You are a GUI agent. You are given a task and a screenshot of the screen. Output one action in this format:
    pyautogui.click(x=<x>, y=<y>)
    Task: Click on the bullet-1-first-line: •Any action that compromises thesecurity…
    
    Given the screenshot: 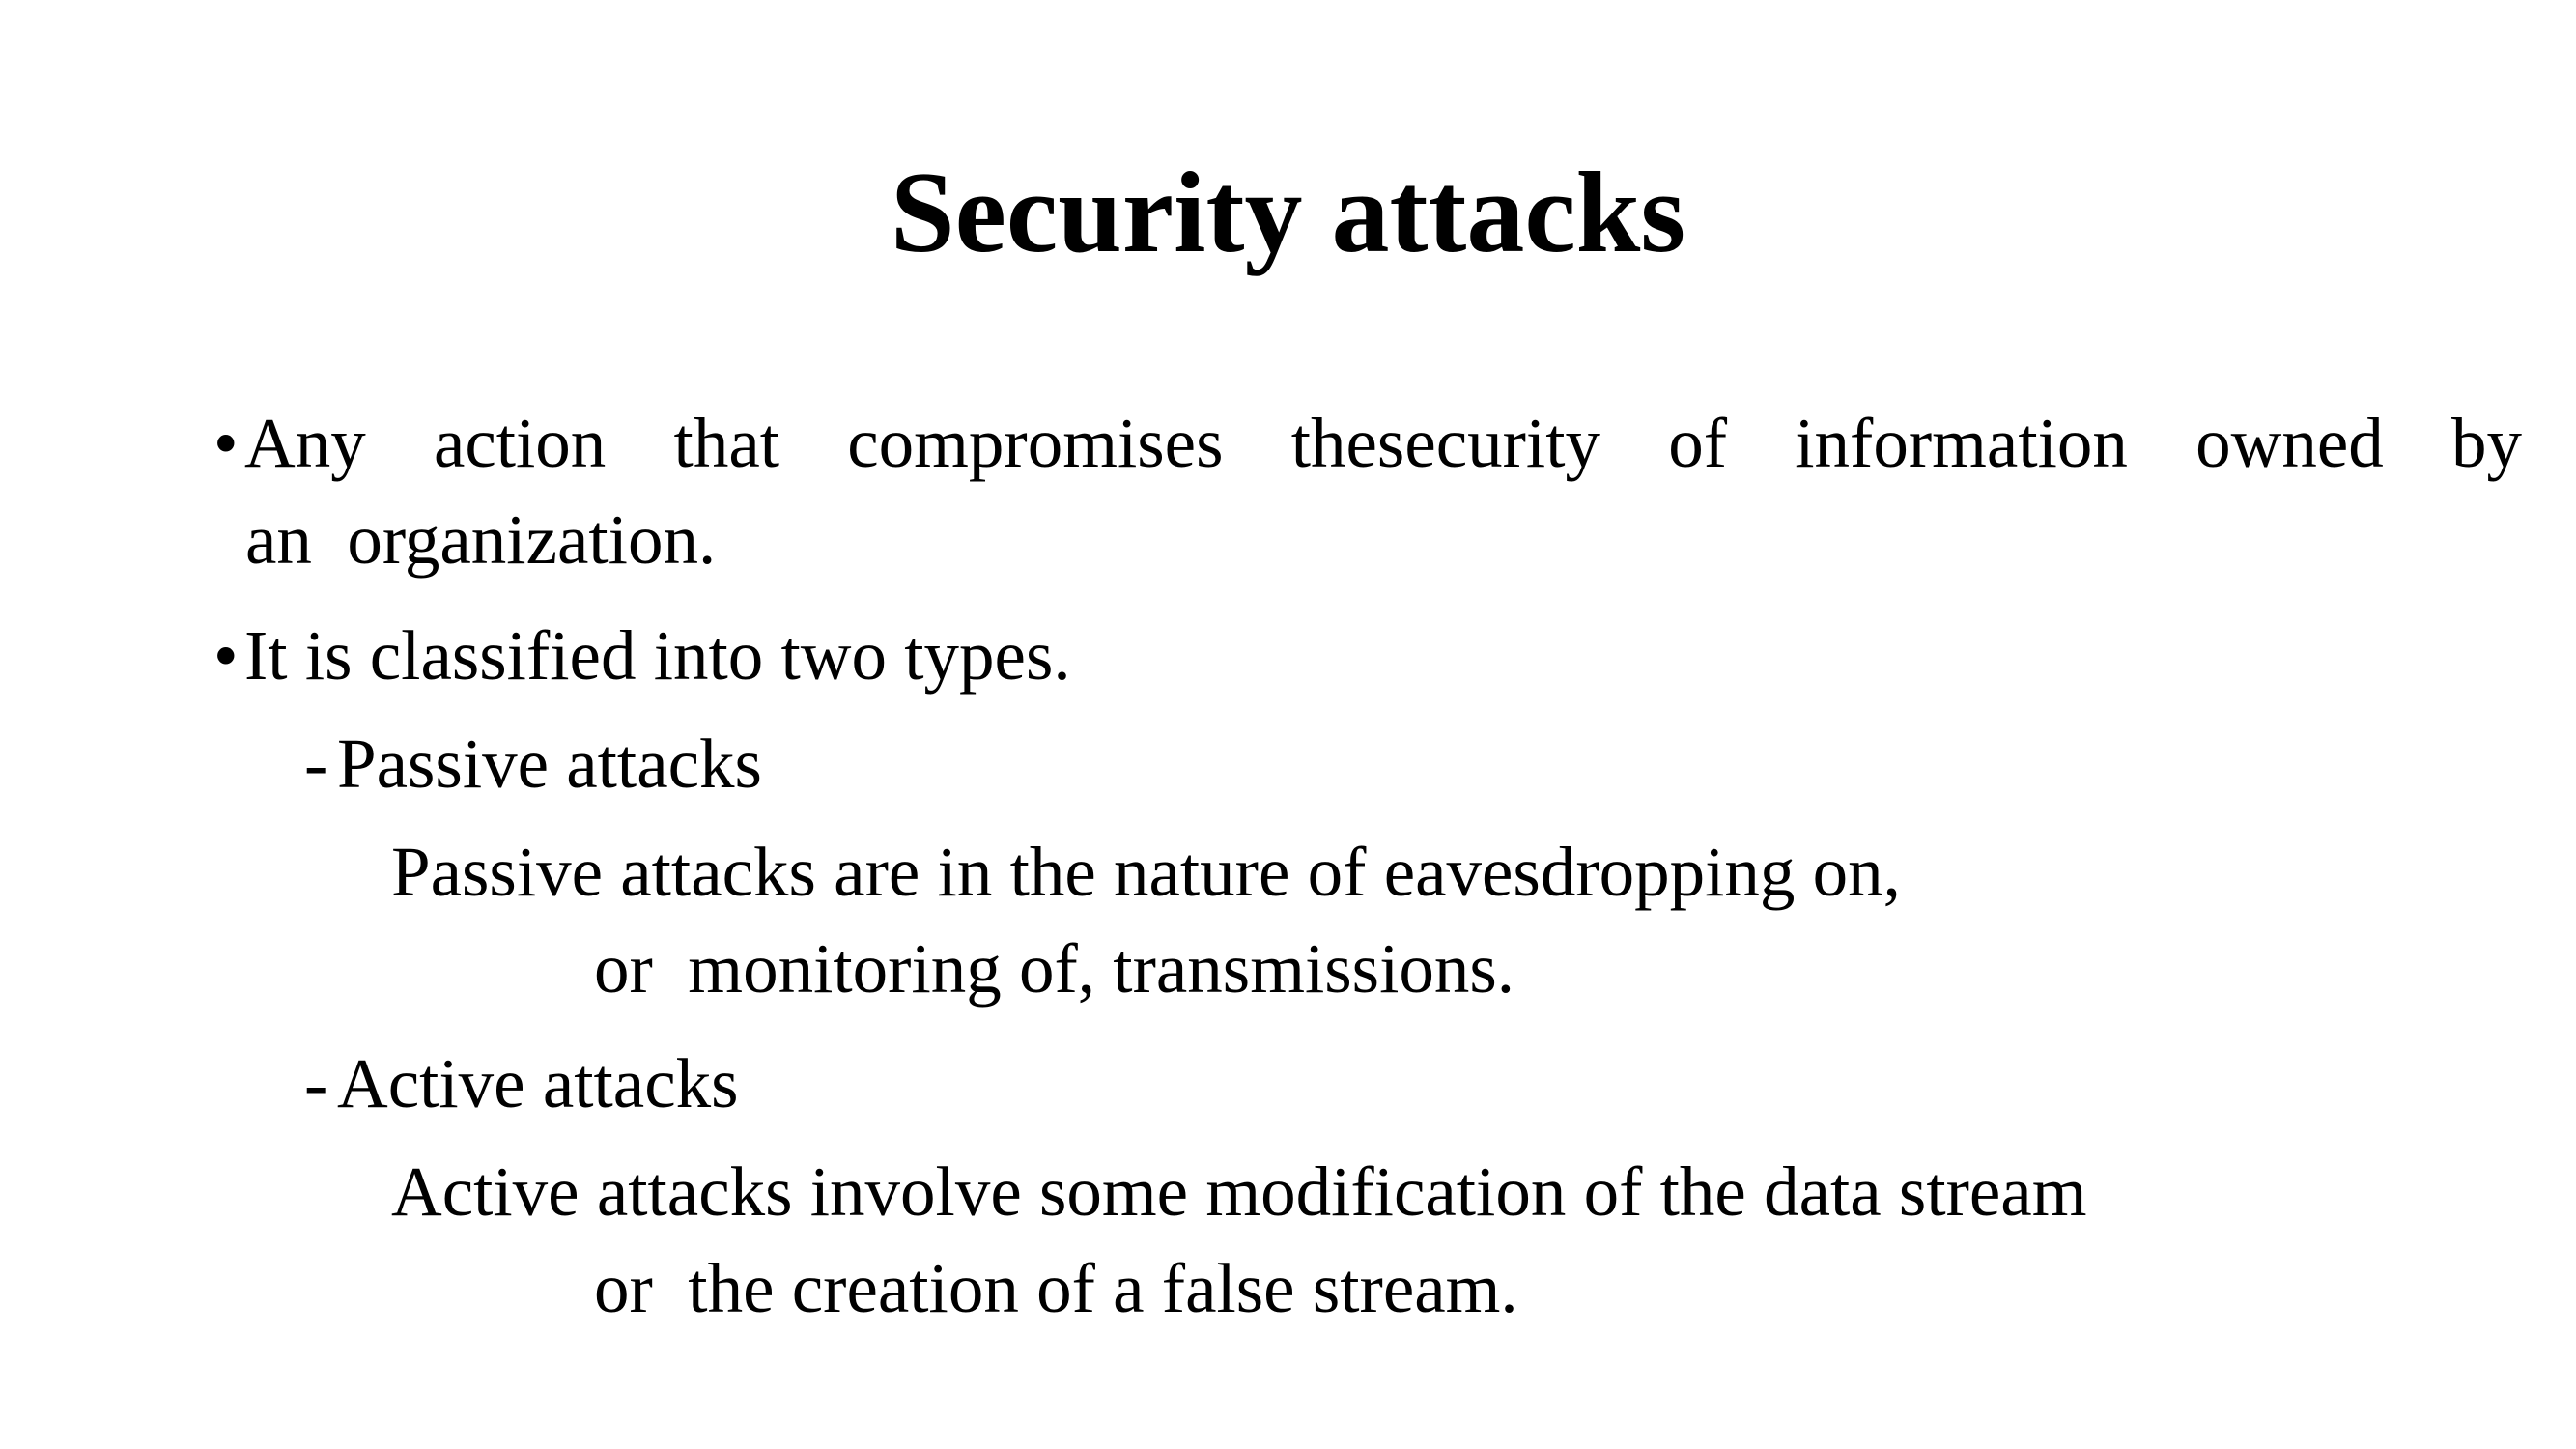 What is the action you would take?
    pyautogui.click(x=1367, y=443)
    